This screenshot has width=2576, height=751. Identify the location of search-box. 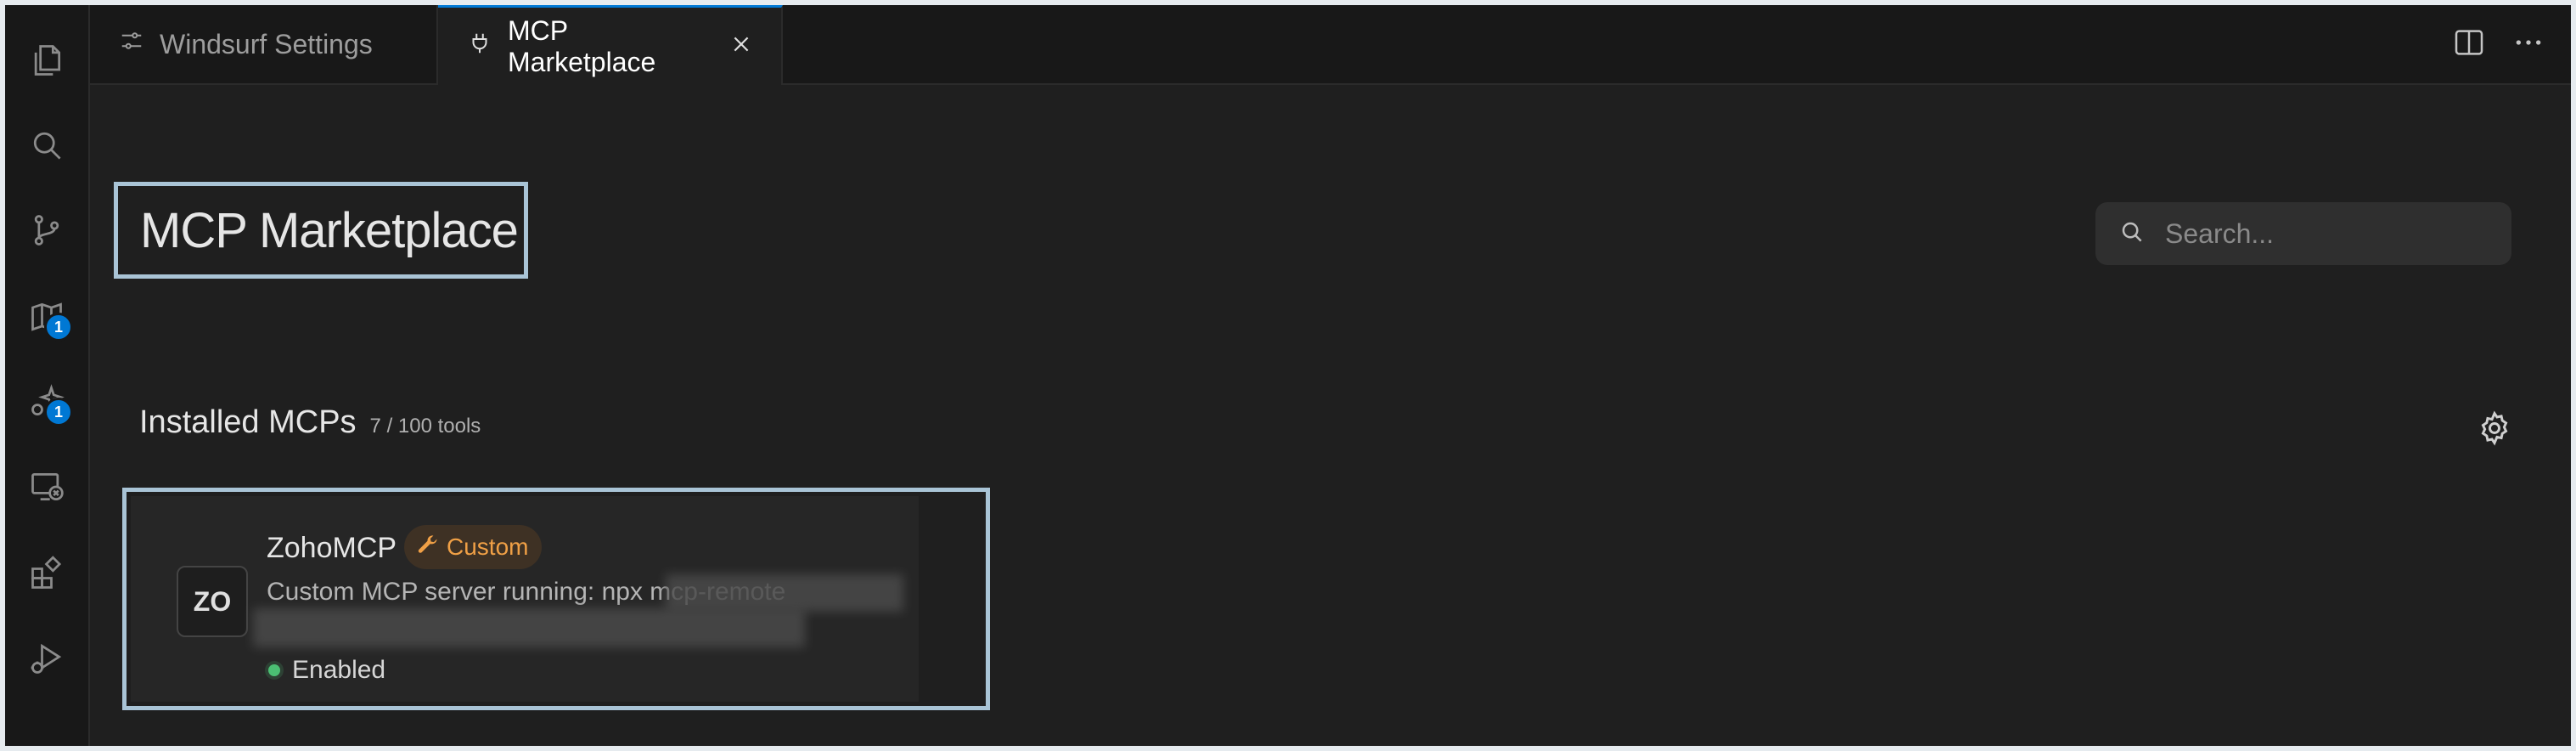
(2303, 233).